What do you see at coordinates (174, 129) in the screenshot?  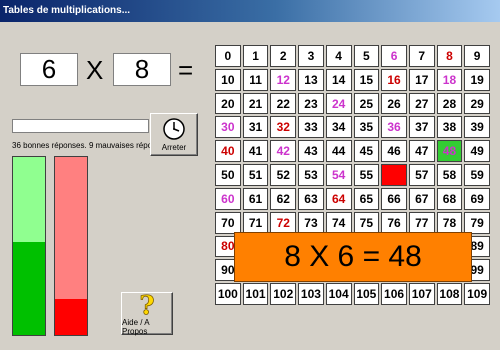 I see `clock-icon` at bounding box center [174, 129].